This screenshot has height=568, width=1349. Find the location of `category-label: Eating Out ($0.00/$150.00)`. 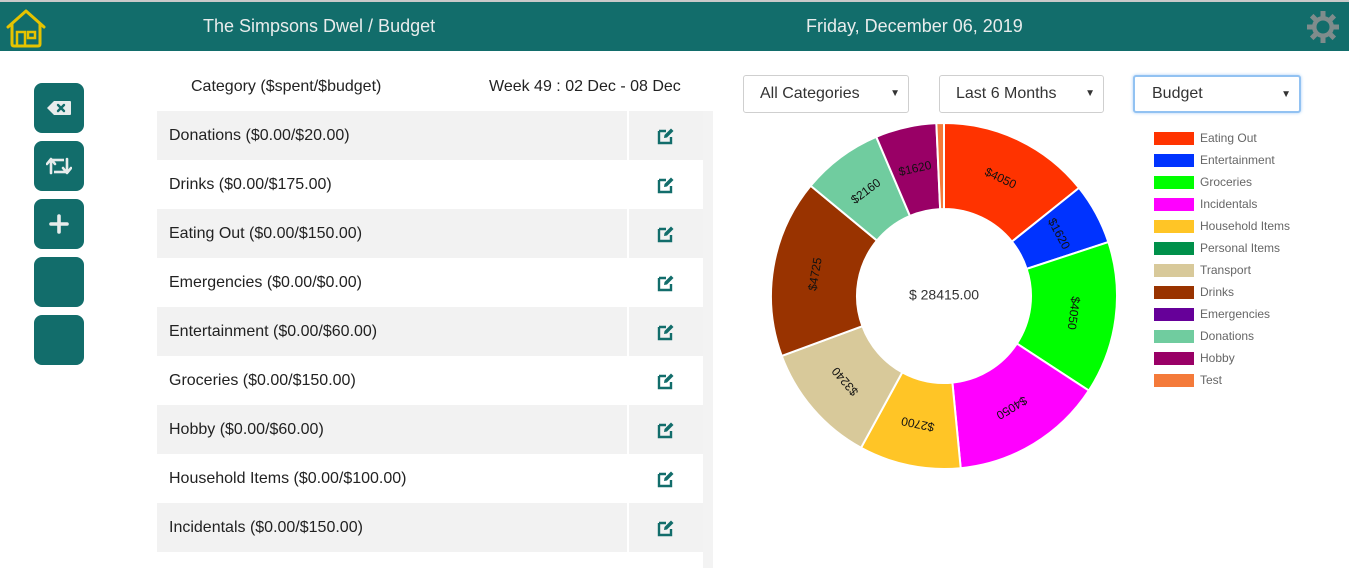

category-label: Eating Out ($0.00/$150.00) is located at coordinates (266, 233).